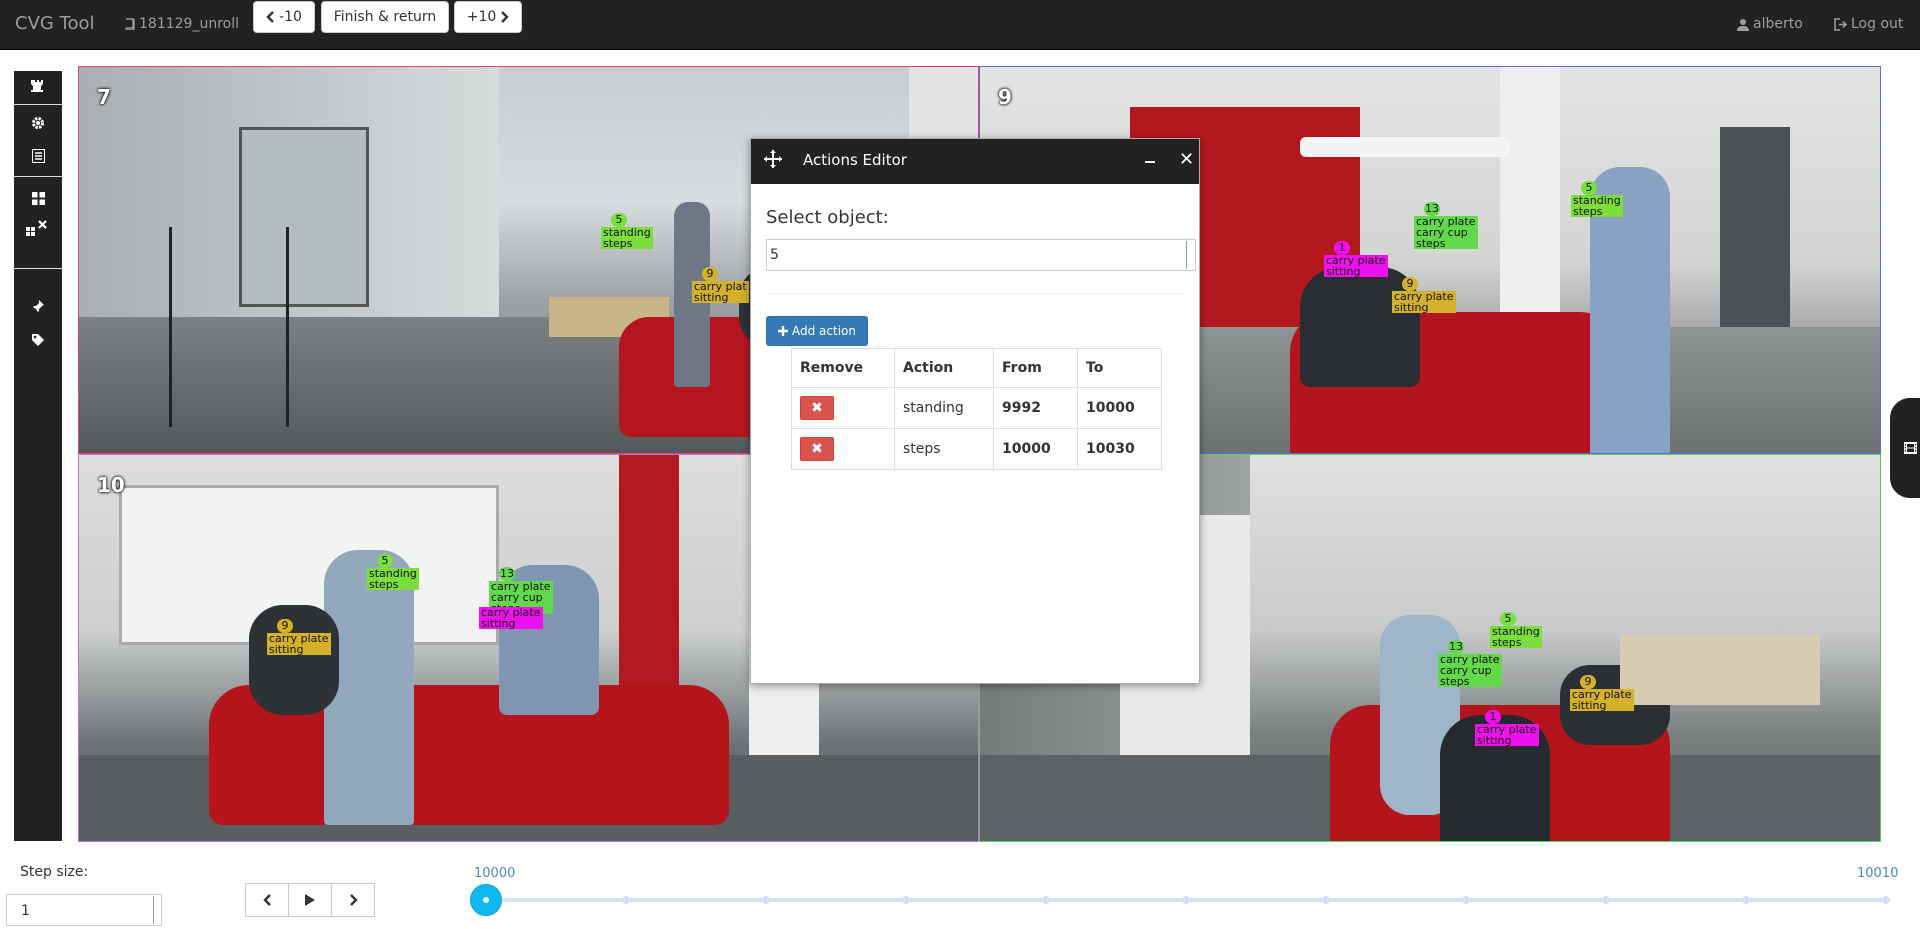  I want to click on pin-icon, so click(38, 306).